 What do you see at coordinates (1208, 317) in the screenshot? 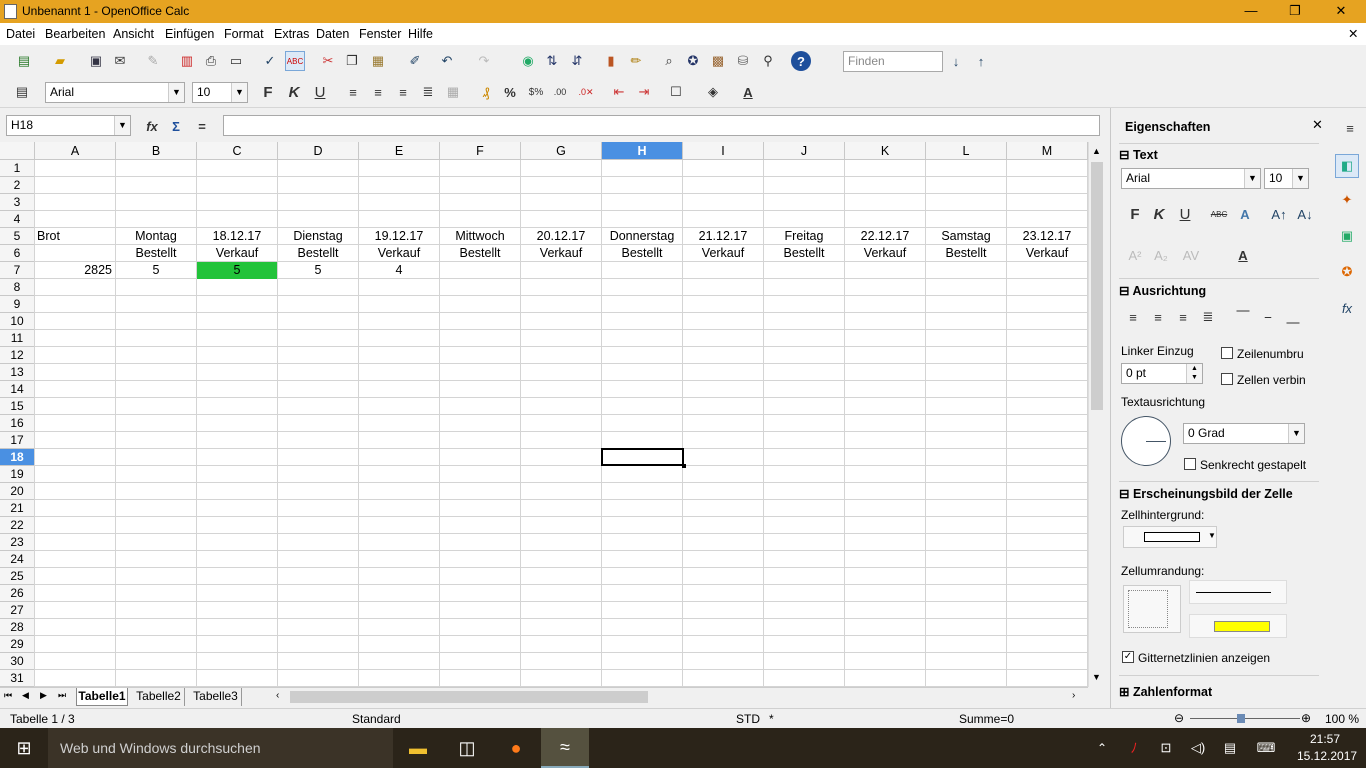
I see `sidebar-justify-icon: ≣` at bounding box center [1208, 317].